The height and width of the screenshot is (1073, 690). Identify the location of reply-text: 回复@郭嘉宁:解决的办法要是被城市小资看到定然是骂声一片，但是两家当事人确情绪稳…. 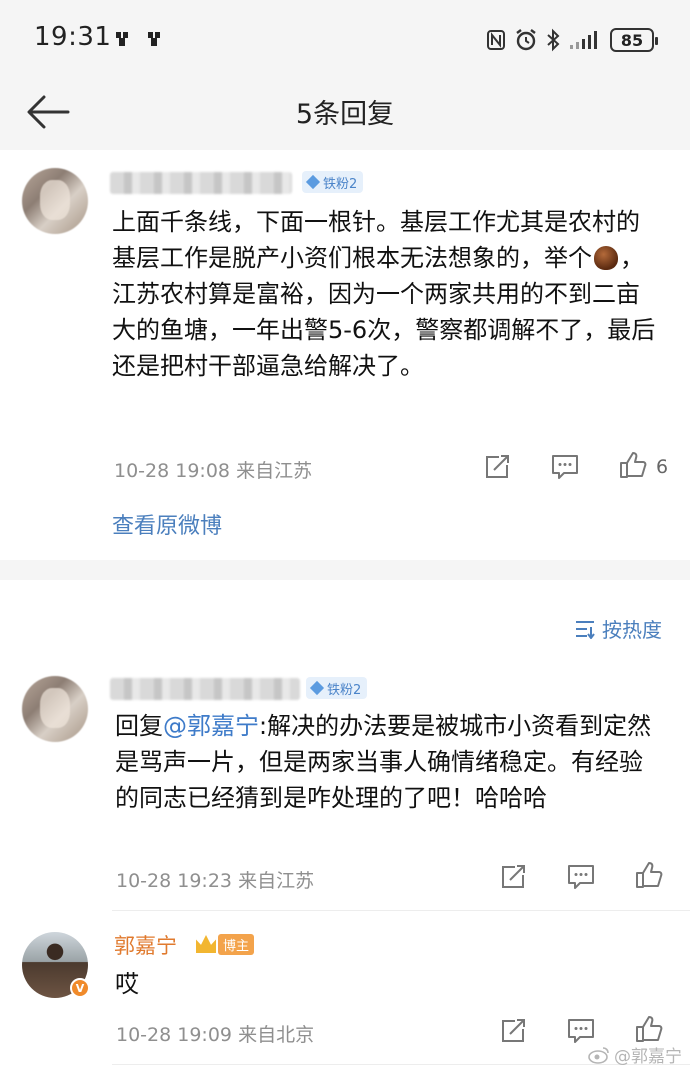
(387, 762).